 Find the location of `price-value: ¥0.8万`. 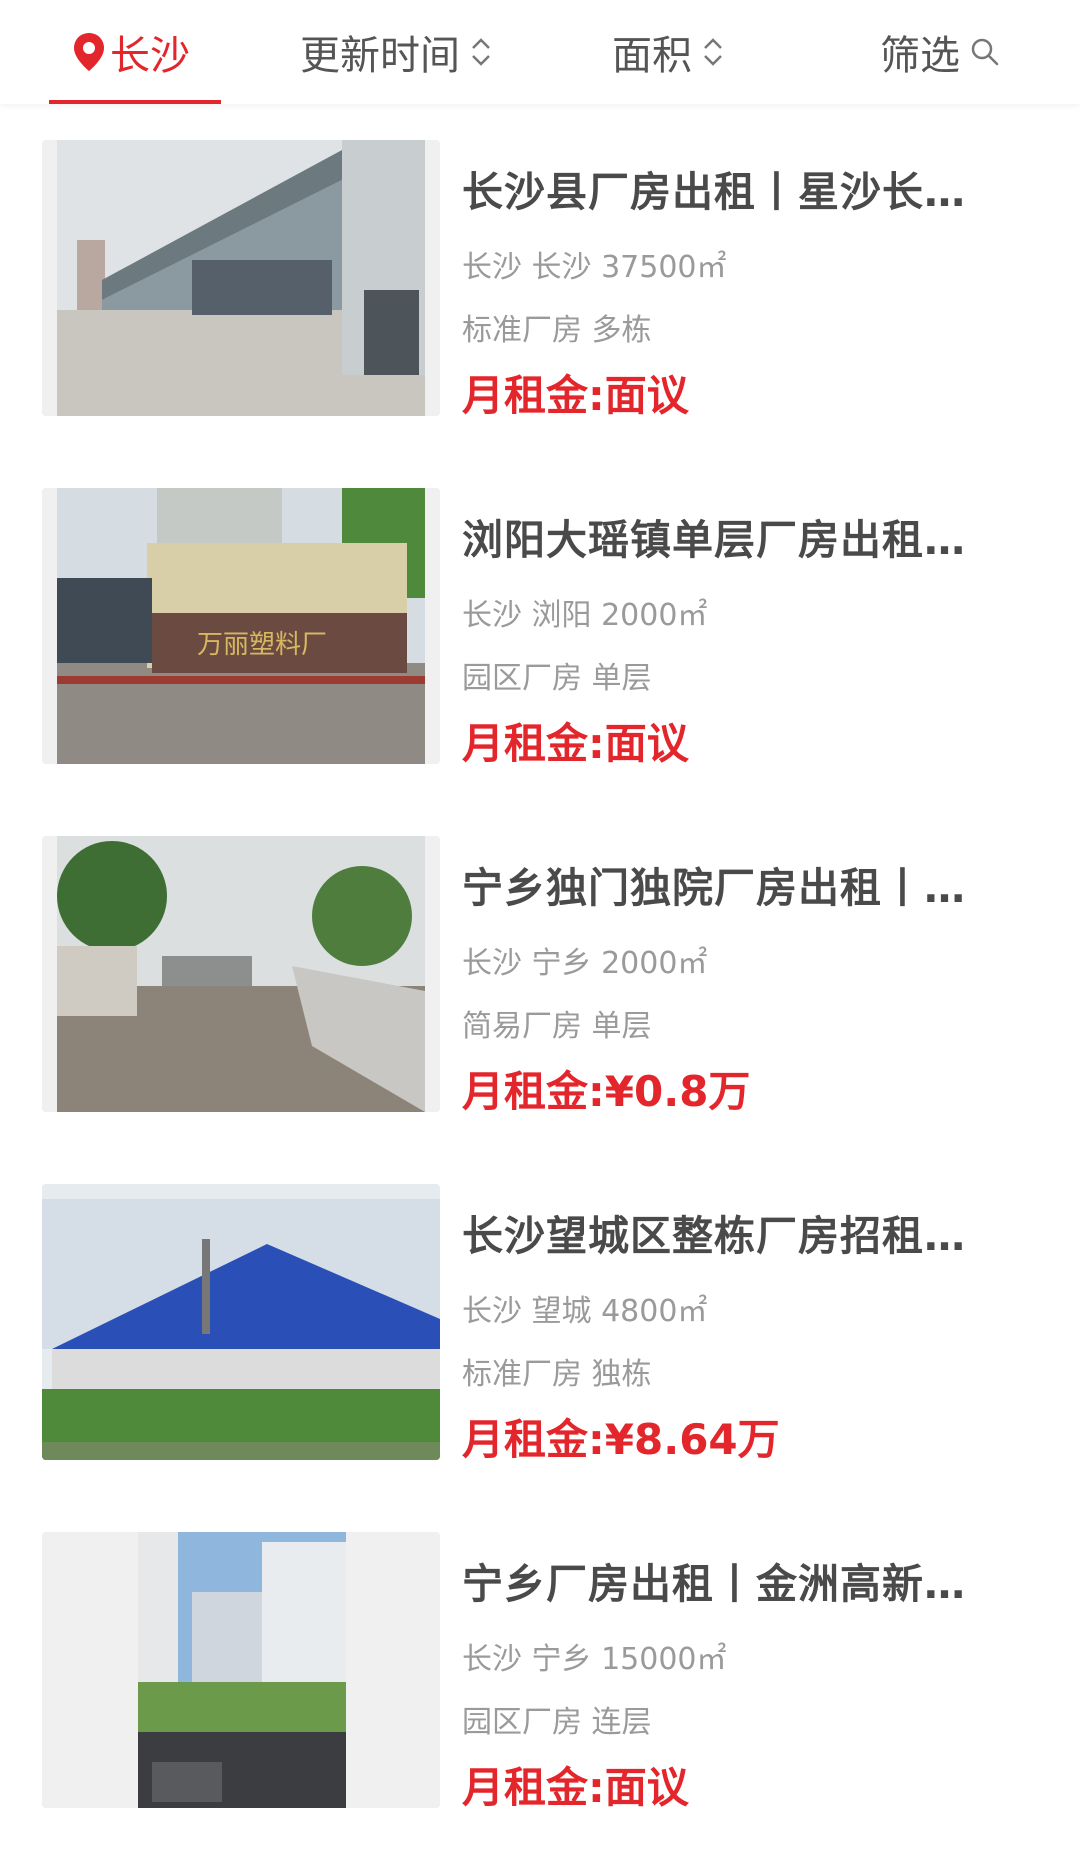

price-value: ¥0.8万 is located at coordinates (677, 1091).